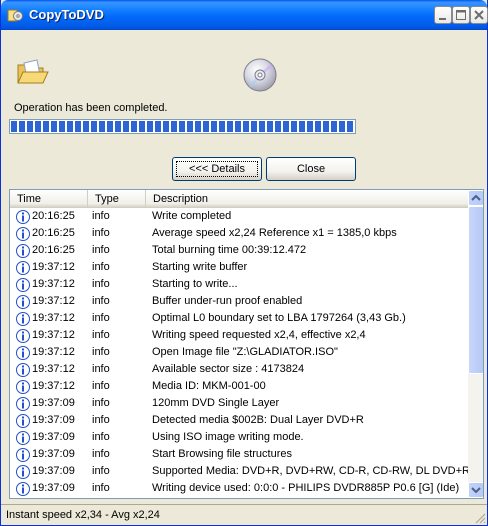 This screenshot has height=526, width=488. Describe the element at coordinates (258, 420) in the screenshot. I see `log-description: Detected media $002B: Dual Layer DVD+R` at that location.